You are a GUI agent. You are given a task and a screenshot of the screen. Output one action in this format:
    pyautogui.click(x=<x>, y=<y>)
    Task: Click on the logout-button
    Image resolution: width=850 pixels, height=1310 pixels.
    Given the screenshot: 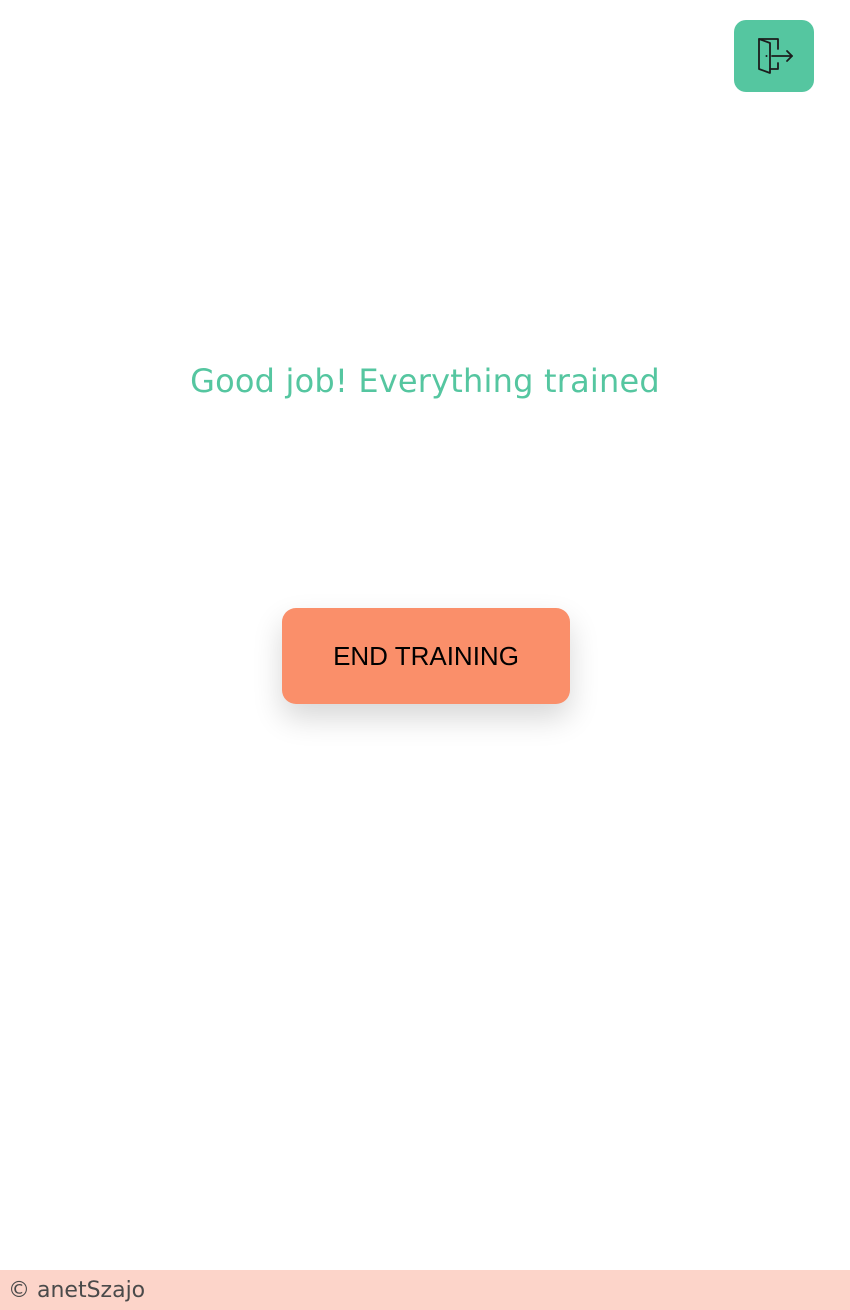 What is the action you would take?
    pyautogui.click(x=774, y=56)
    